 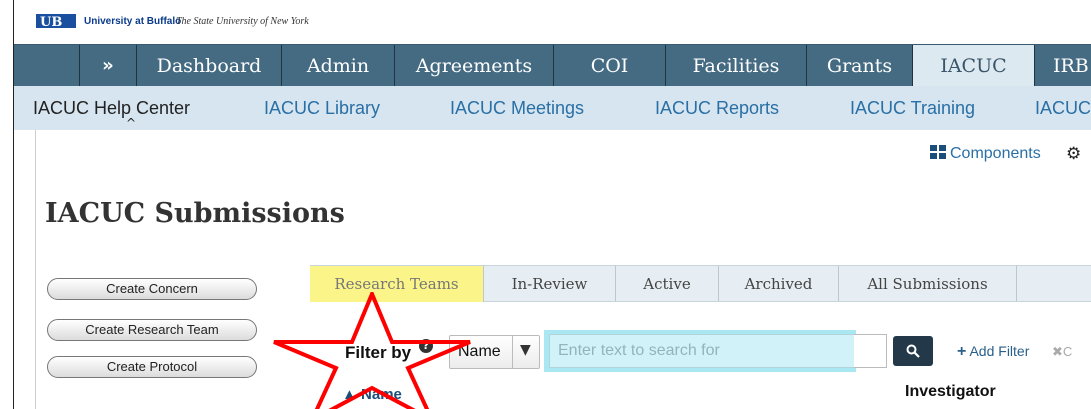 I want to click on chevron-down-icon: ▼, so click(x=525, y=350).